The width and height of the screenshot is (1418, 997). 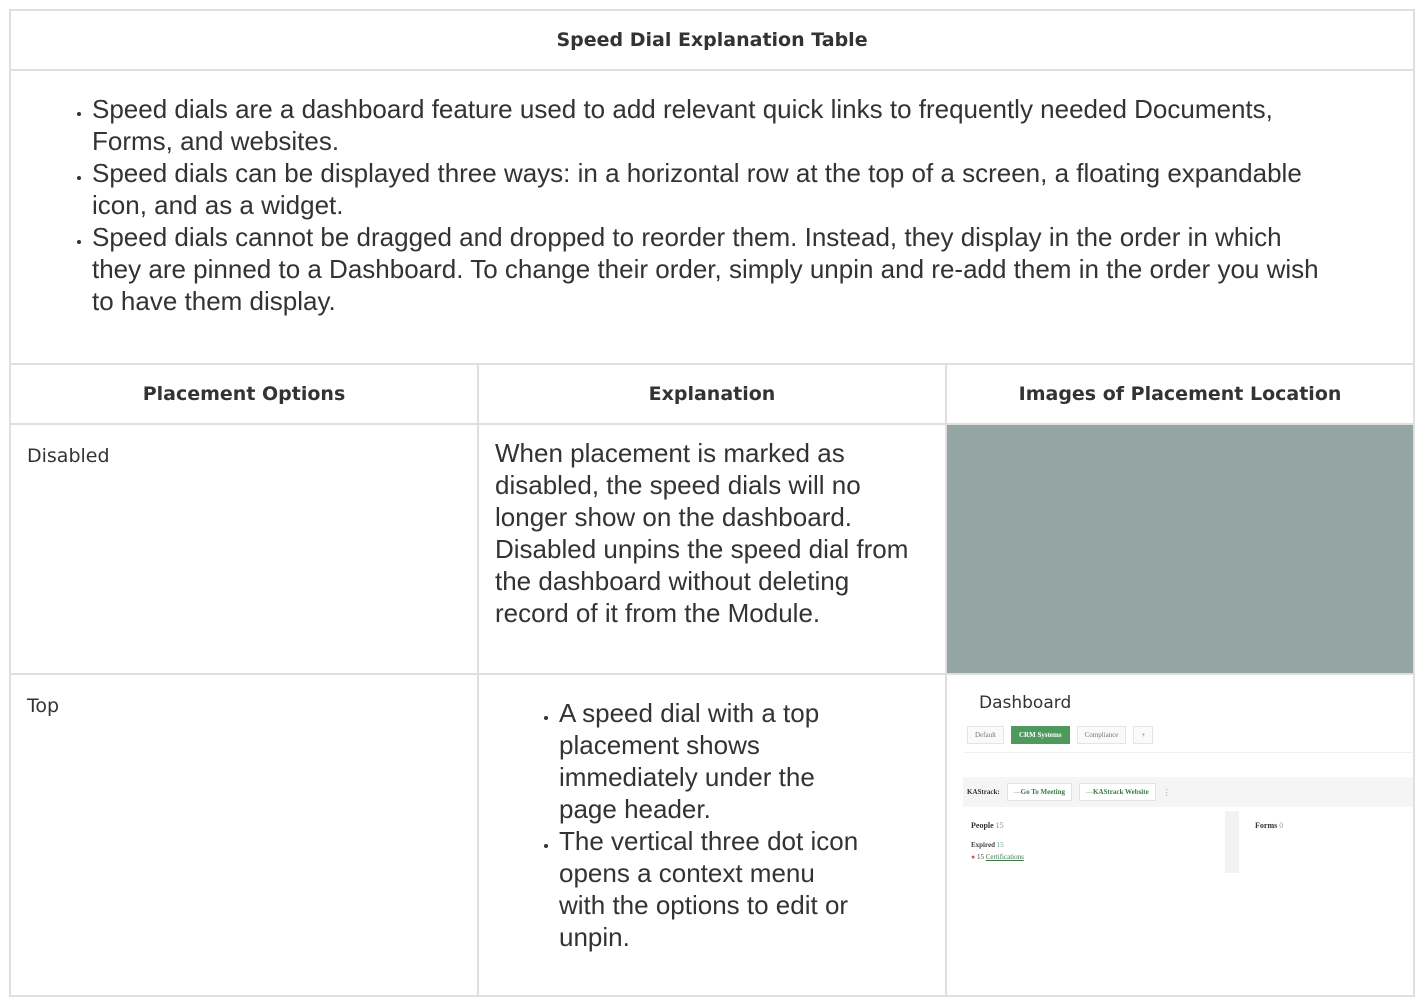 I want to click on tab-crm-systems: CRM Systems, so click(x=1040, y=735).